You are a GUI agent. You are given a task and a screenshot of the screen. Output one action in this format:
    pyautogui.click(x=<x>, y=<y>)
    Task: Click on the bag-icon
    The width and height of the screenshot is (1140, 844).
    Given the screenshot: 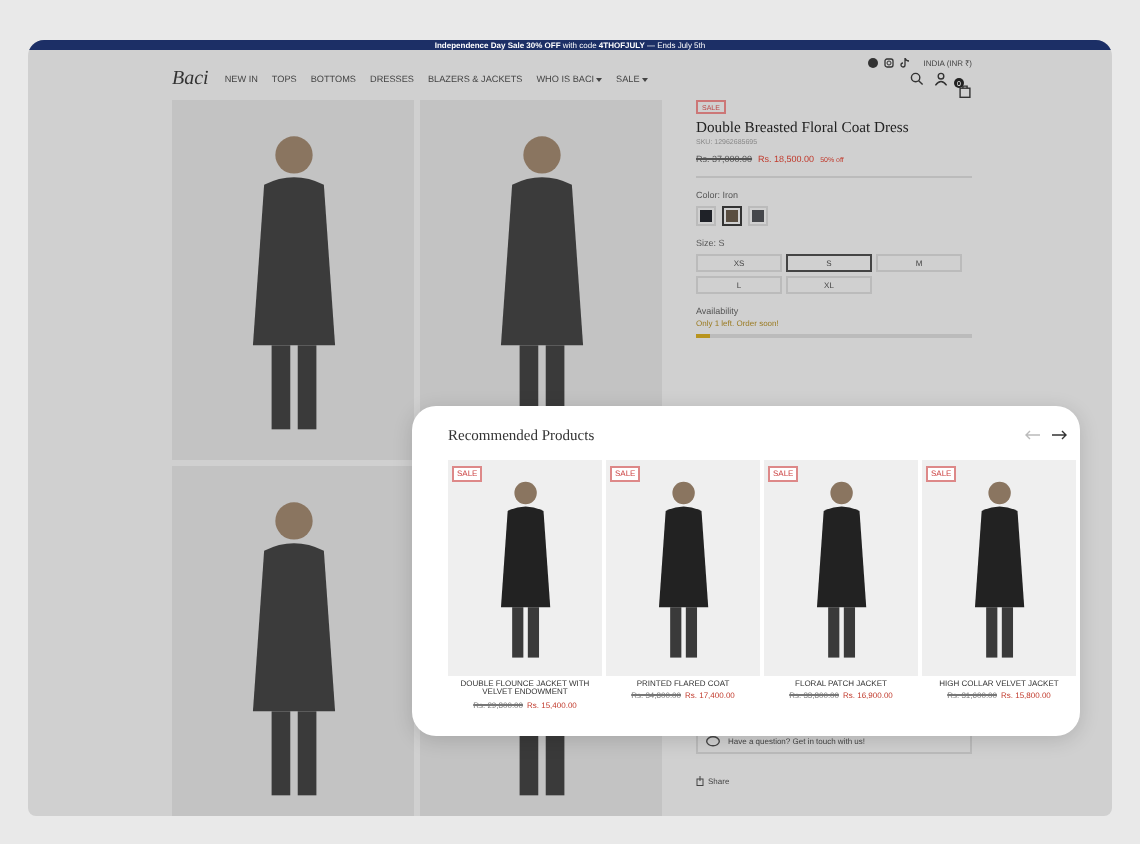 What is the action you would take?
    pyautogui.click(x=965, y=91)
    